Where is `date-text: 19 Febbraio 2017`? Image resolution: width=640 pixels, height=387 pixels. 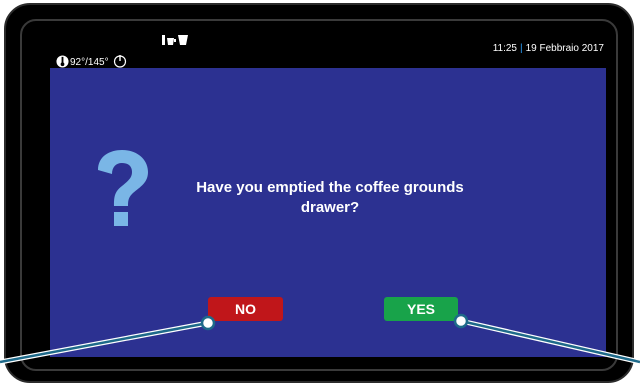
date-text: 19 Febbraio 2017 is located at coordinates (564, 48).